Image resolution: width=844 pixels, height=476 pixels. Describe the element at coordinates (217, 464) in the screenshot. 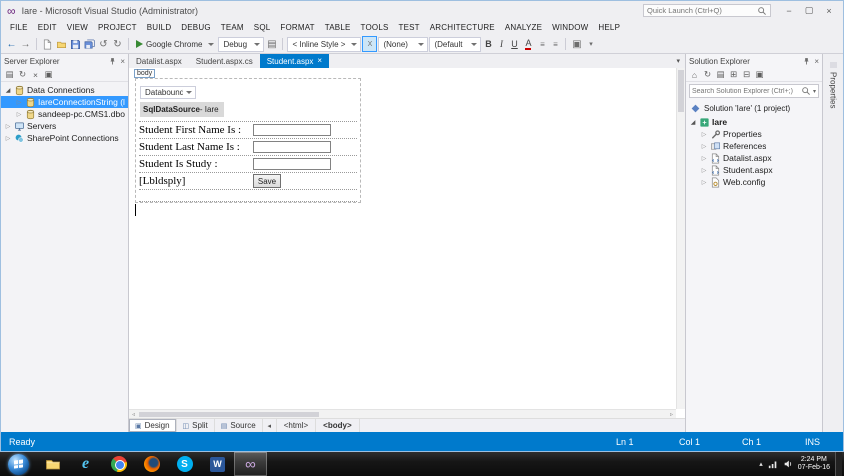

I see `taskbar-word: W` at that location.